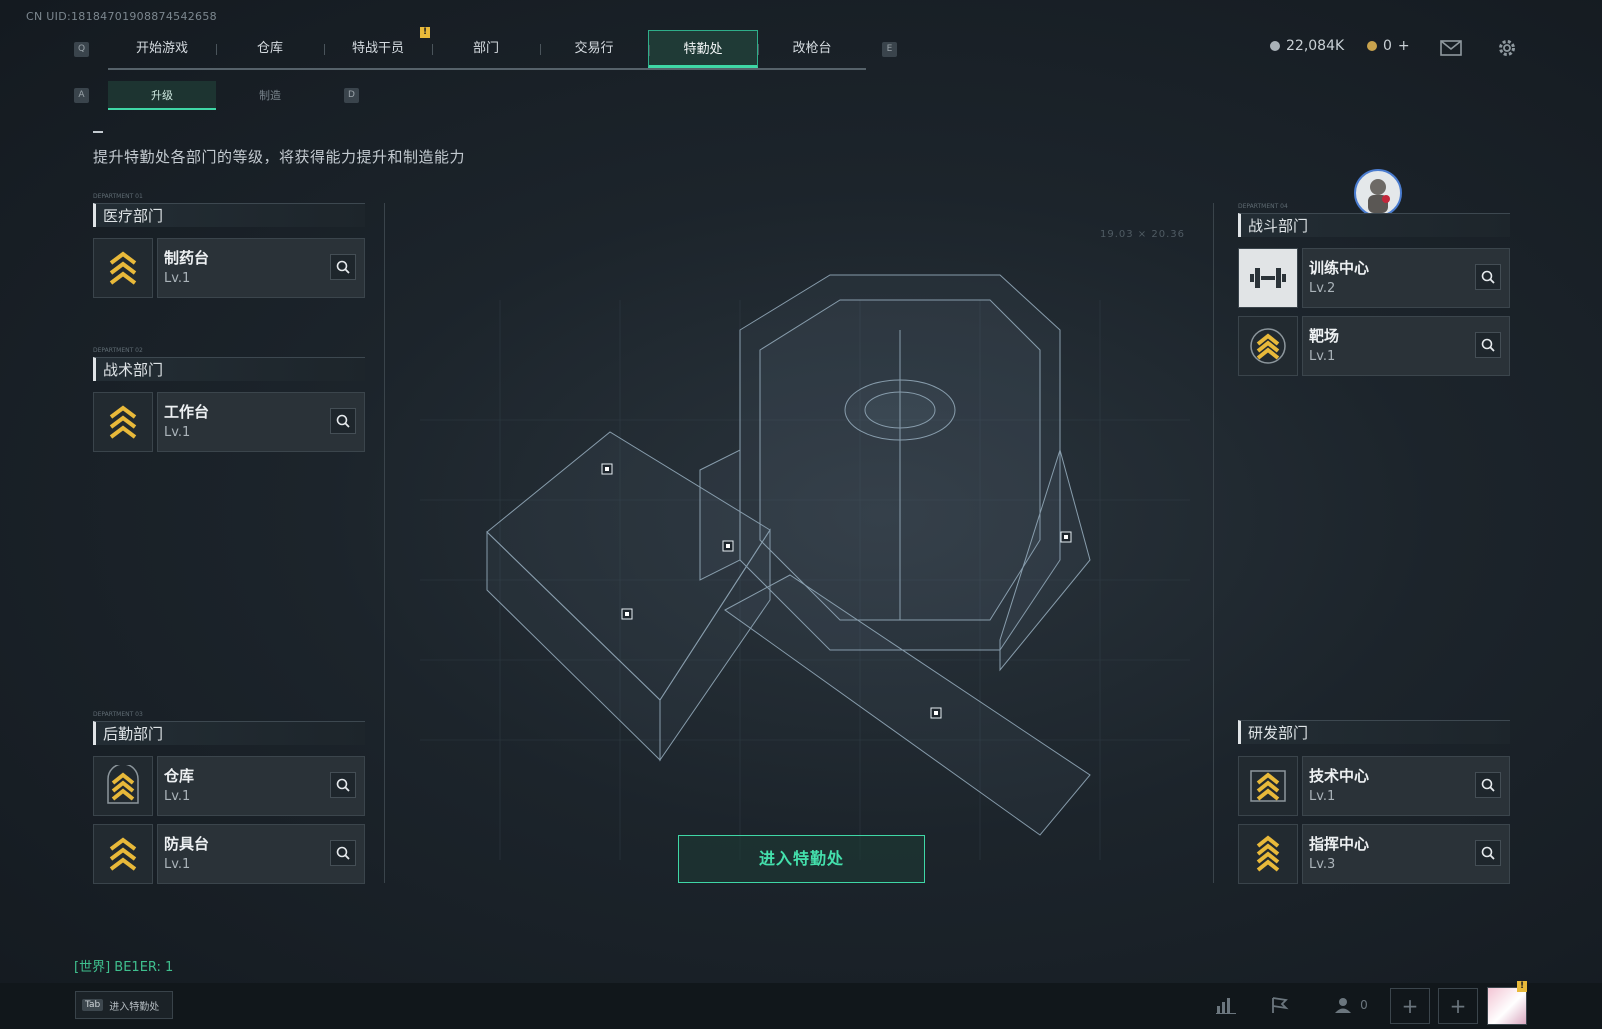 This screenshot has height=1029, width=1602. I want to click on silver-amount: 22,084K, so click(1315, 46).